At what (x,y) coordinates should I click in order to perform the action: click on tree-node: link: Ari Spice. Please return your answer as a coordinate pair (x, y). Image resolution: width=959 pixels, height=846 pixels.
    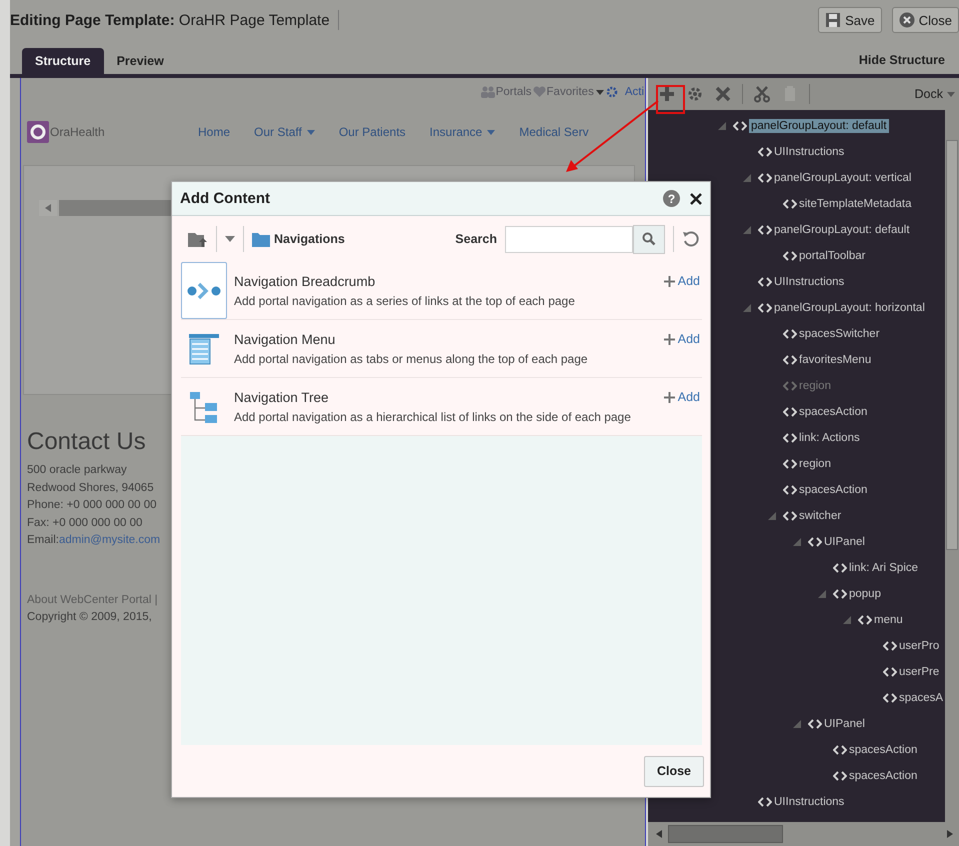
    Looking at the image, I should click on (875, 568).